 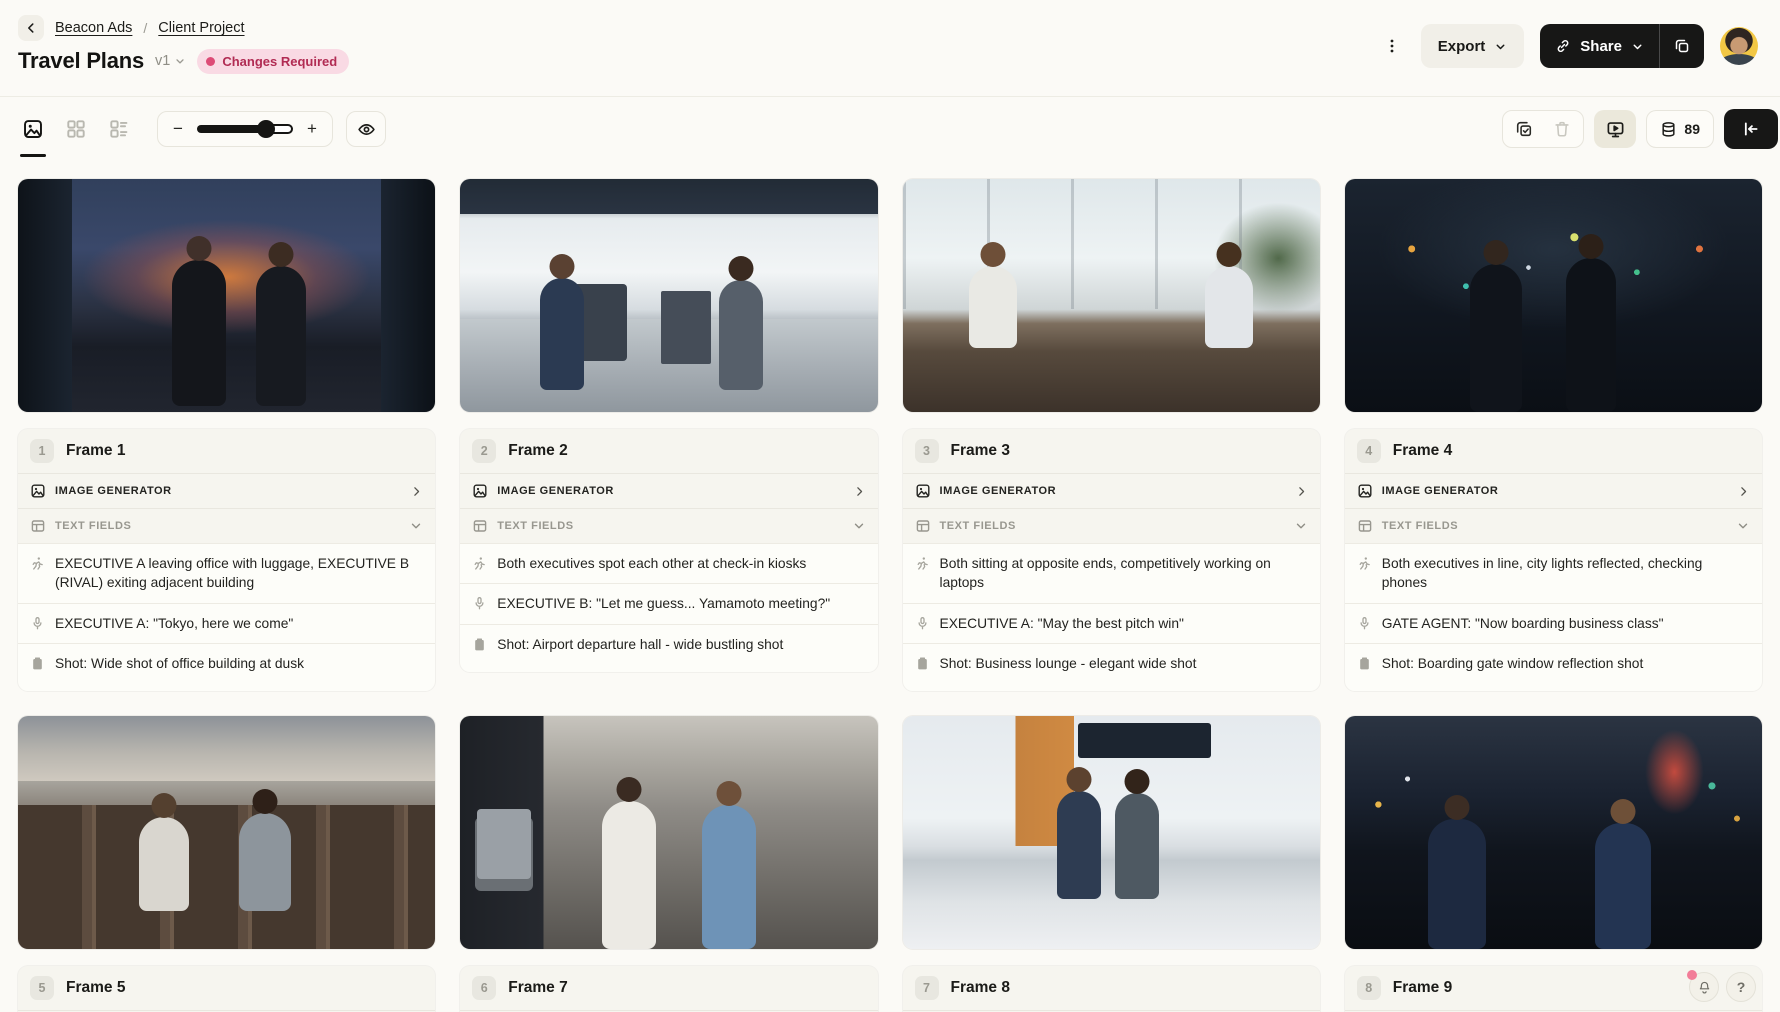 I want to click on assets-counter-button: 89, so click(x=1680, y=129).